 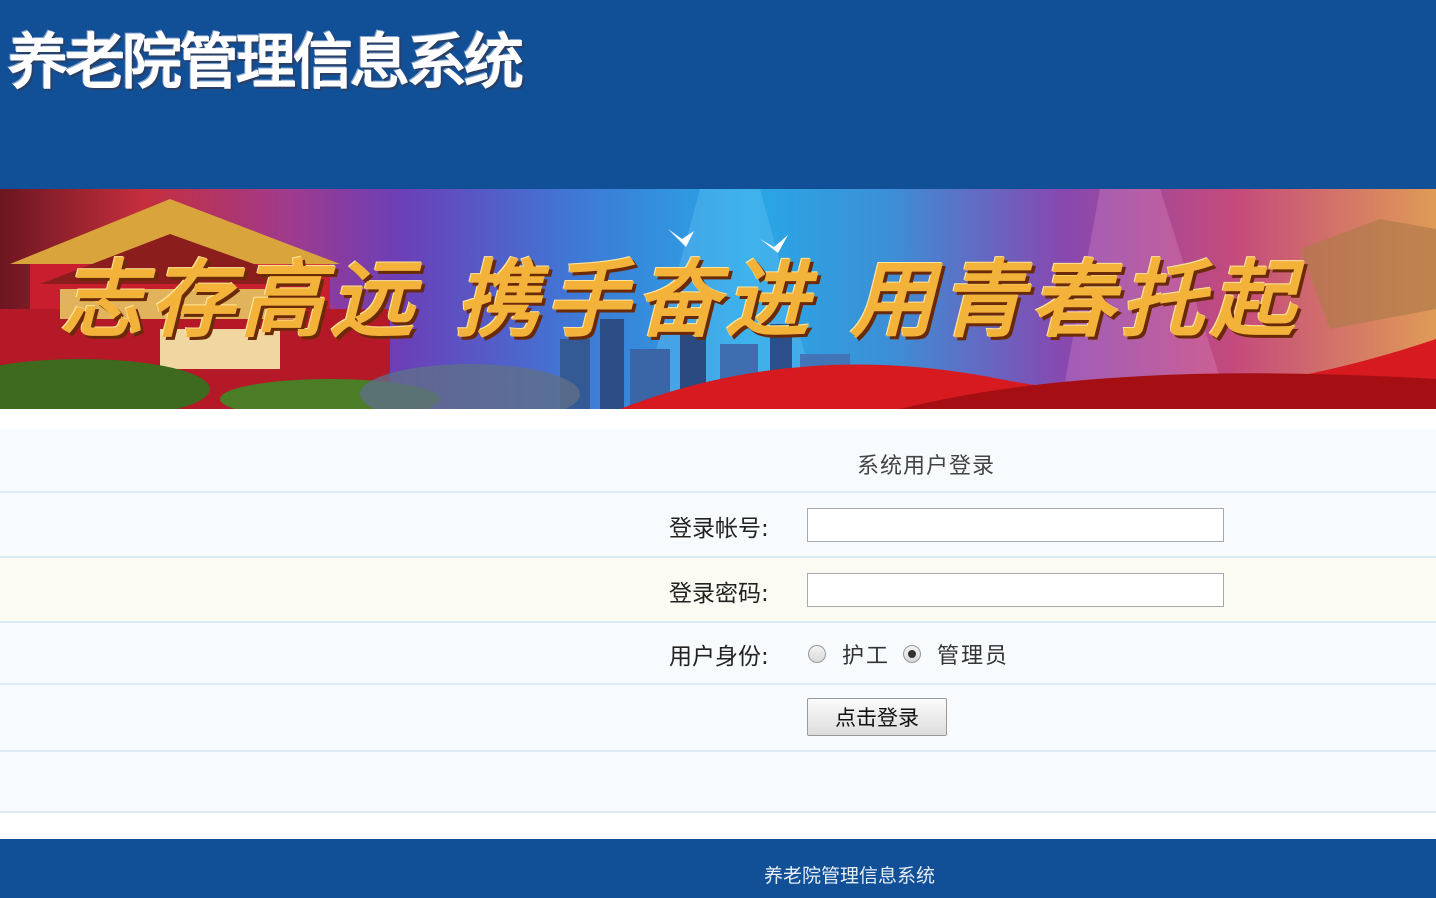 What do you see at coordinates (866, 654) in the screenshot?
I see `role-label-worker: 护工` at bounding box center [866, 654].